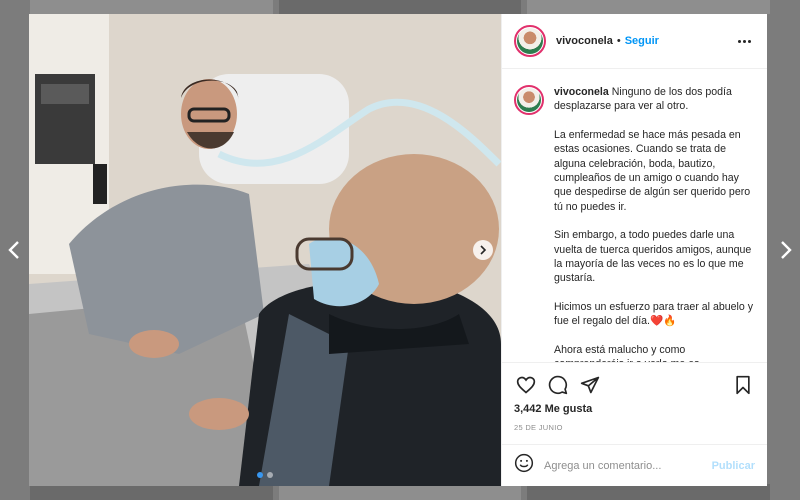 The width and height of the screenshot is (800, 500). I want to click on avatar, so click(530, 41).